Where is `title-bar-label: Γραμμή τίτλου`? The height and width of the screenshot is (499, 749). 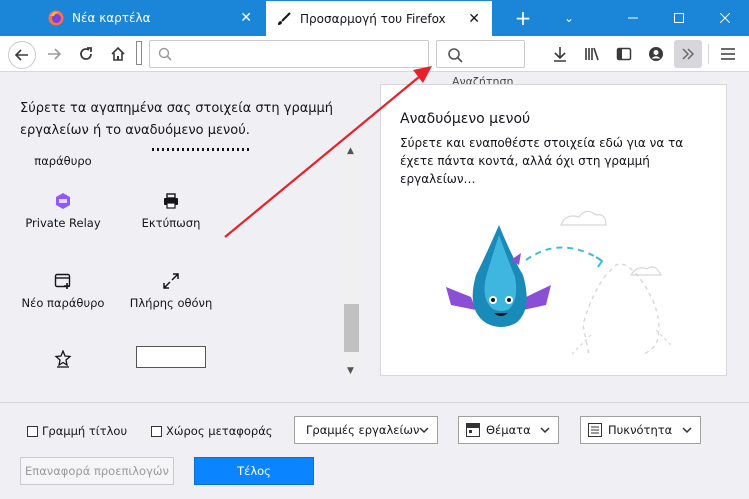 title-bar-label: Γραμμή τίτλου is located at coordinates (85, 431).